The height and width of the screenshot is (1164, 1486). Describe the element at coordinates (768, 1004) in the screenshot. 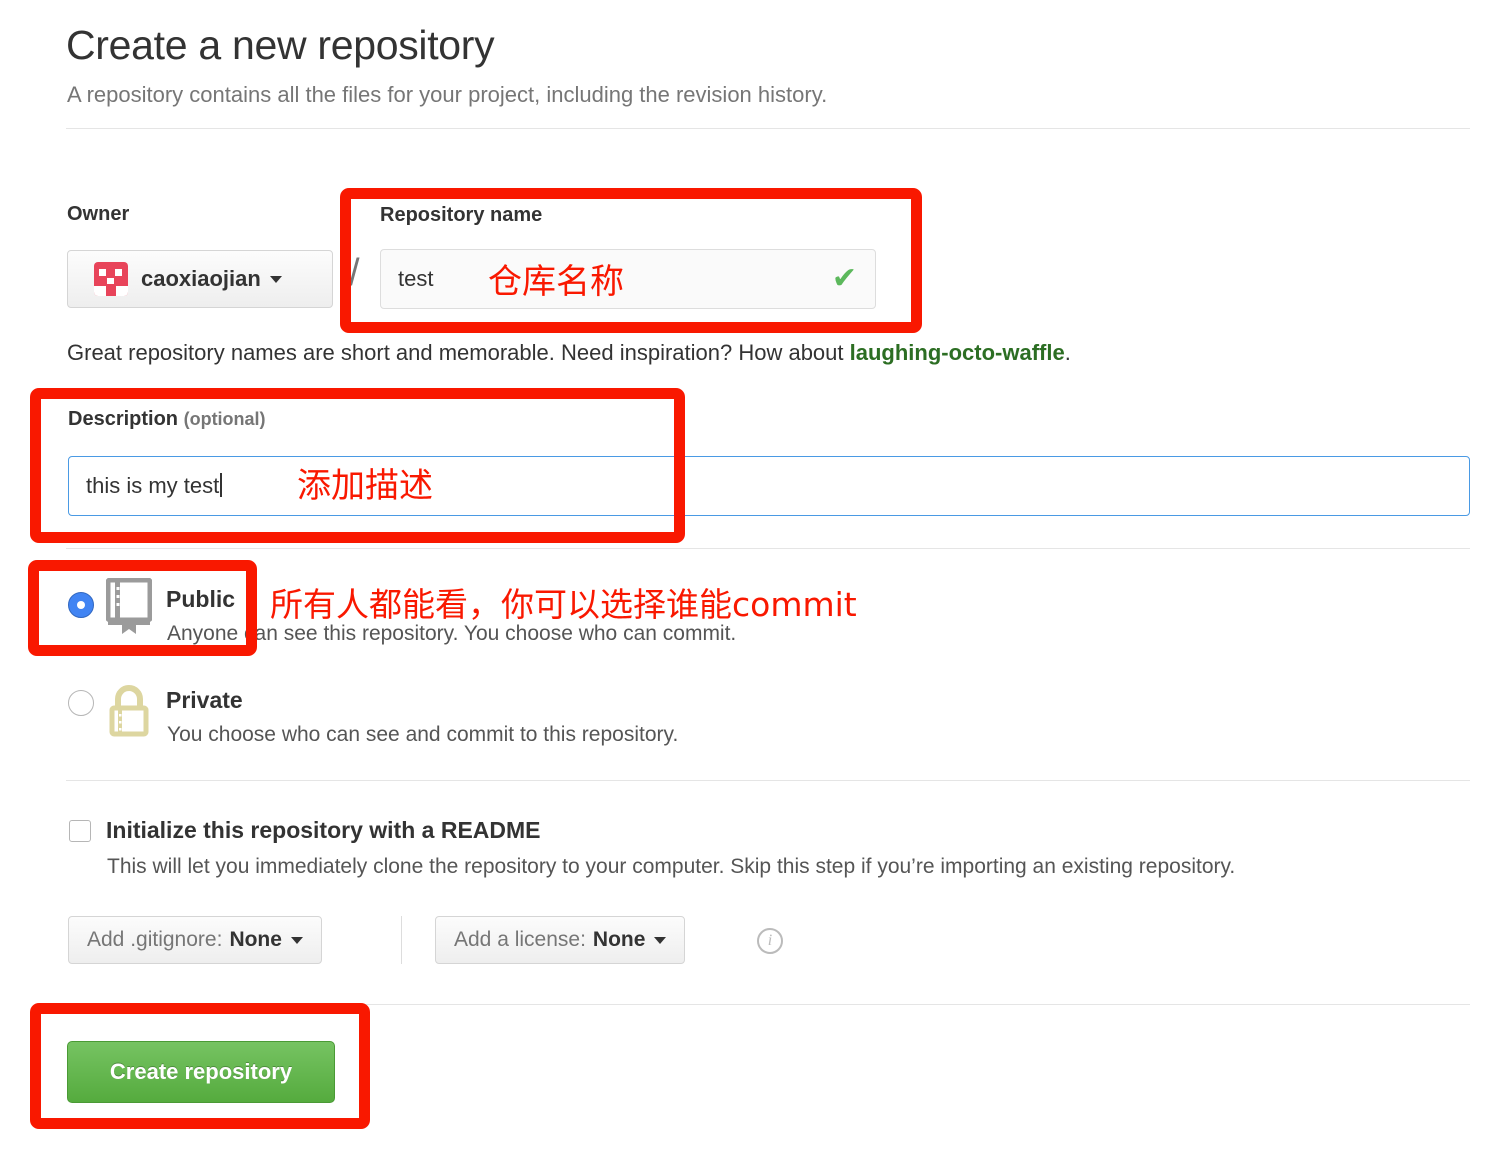

I see `divider-submit` at that location.